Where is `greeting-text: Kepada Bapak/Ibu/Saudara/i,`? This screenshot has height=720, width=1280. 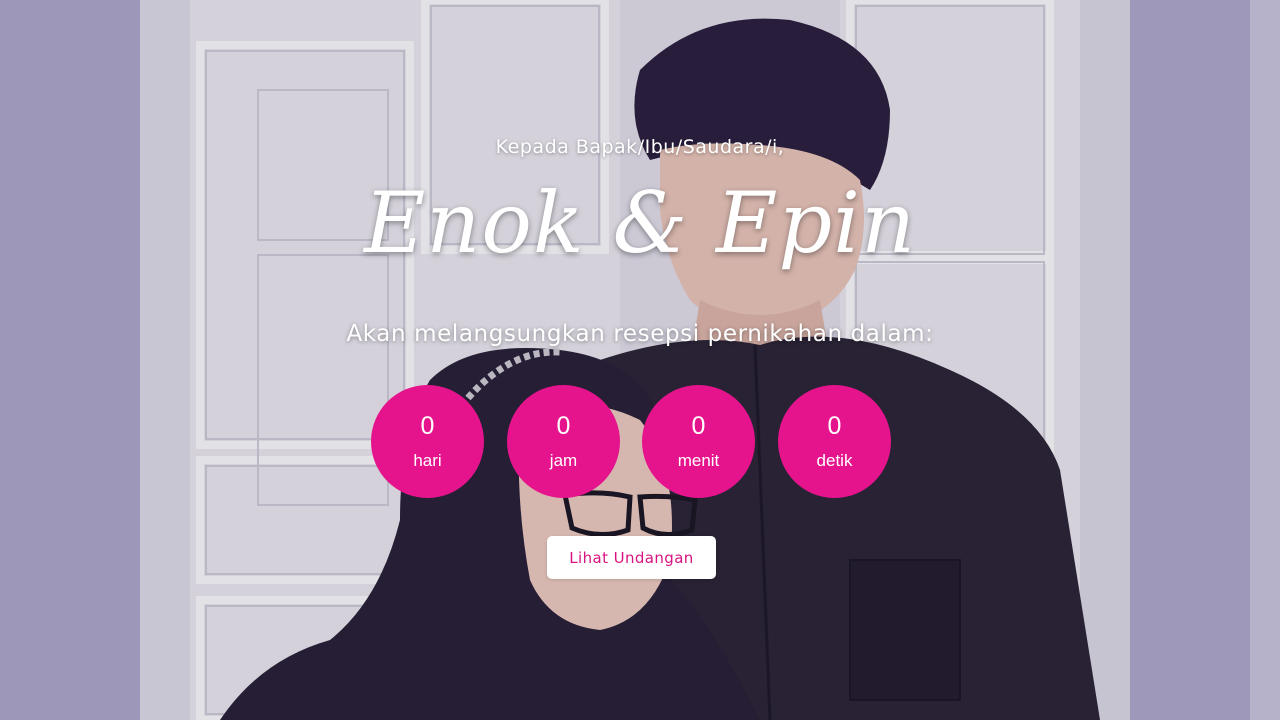 greeting-text: Kepada Bapak/Ibu/Saudara/i, is located at coordinates (640, 147).